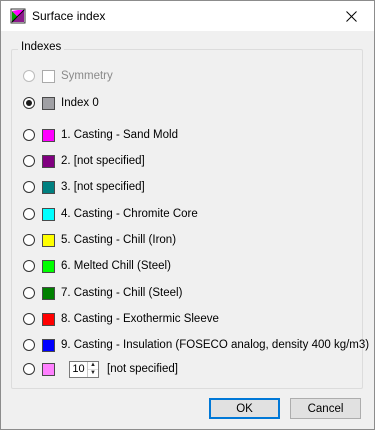 The image size is (375, 430). I want to click on ok-button: OK, so click(244, 408).